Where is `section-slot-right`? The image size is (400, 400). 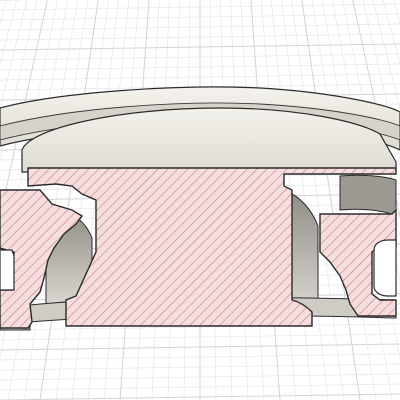
section-slot-right is located at coordinates (385, 268).